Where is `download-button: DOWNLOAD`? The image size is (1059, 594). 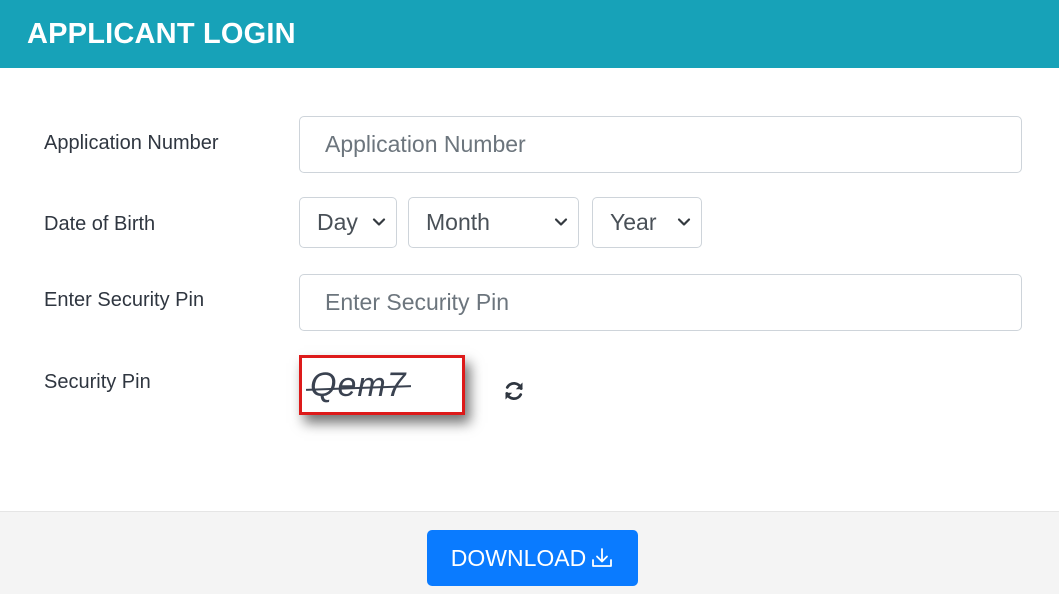 download-button: DOWNLOAD is located at coordinates (532, 558).